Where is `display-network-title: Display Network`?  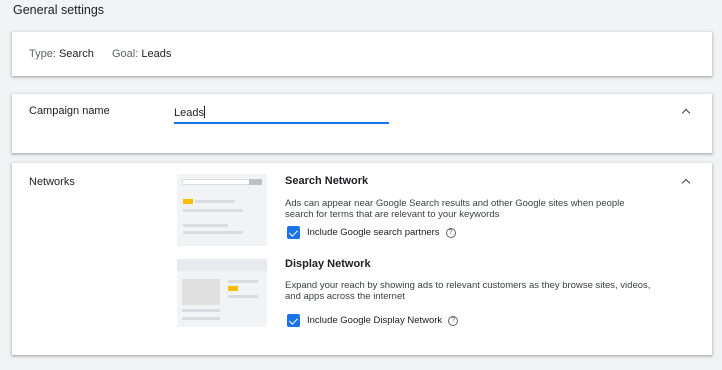 display-network-title: Display Network is located at coordinates (328, 264).